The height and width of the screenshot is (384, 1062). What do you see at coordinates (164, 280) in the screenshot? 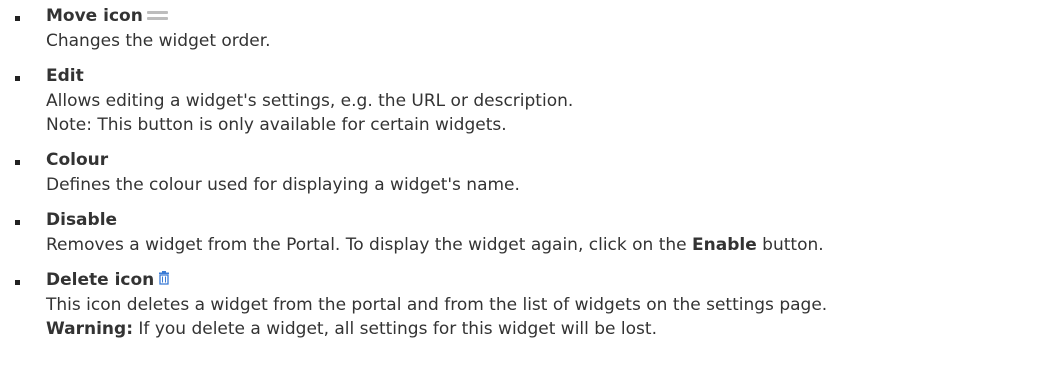
I see `trash-icon` at bounding box center [164, 280].